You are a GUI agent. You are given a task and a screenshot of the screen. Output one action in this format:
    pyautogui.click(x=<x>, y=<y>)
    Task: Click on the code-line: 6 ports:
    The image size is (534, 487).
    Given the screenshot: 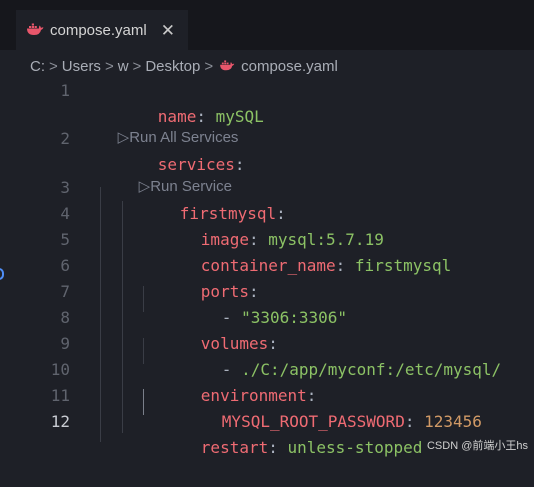 What is the action you would take?
    pyautogui.click(x=267, y=277)
    